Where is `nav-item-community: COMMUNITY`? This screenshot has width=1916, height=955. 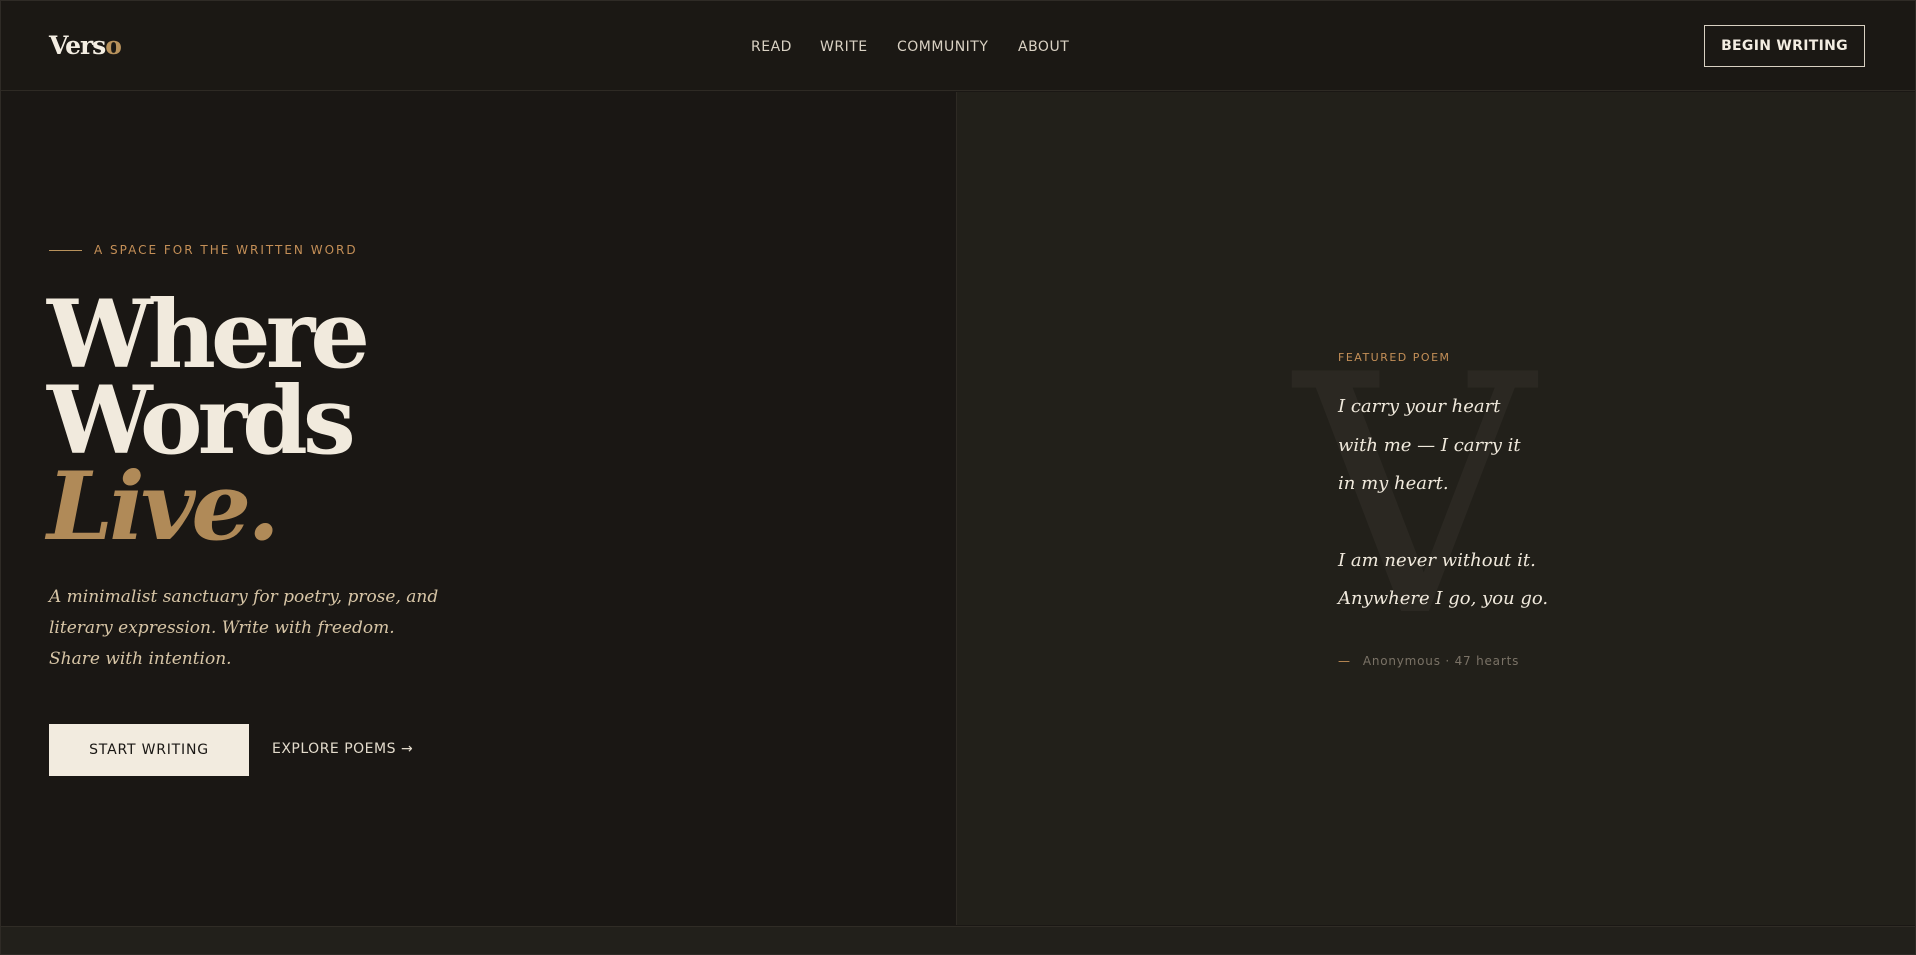 nav-item-community: COMMUNITY is located at coordinates (942, 47).